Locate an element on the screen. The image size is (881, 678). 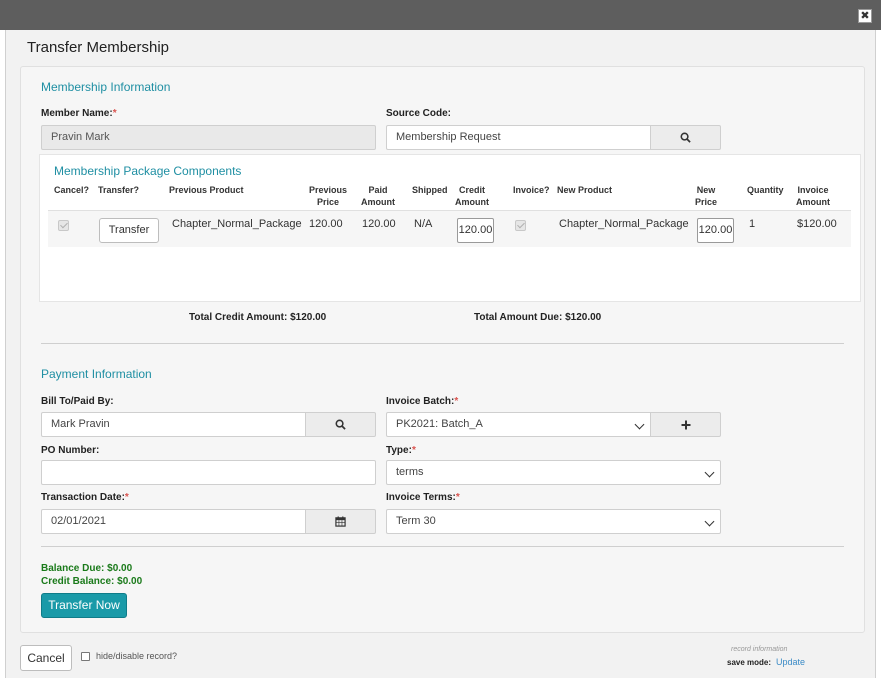
save-mode-label: save mode: is located at coordinates (749, 662).